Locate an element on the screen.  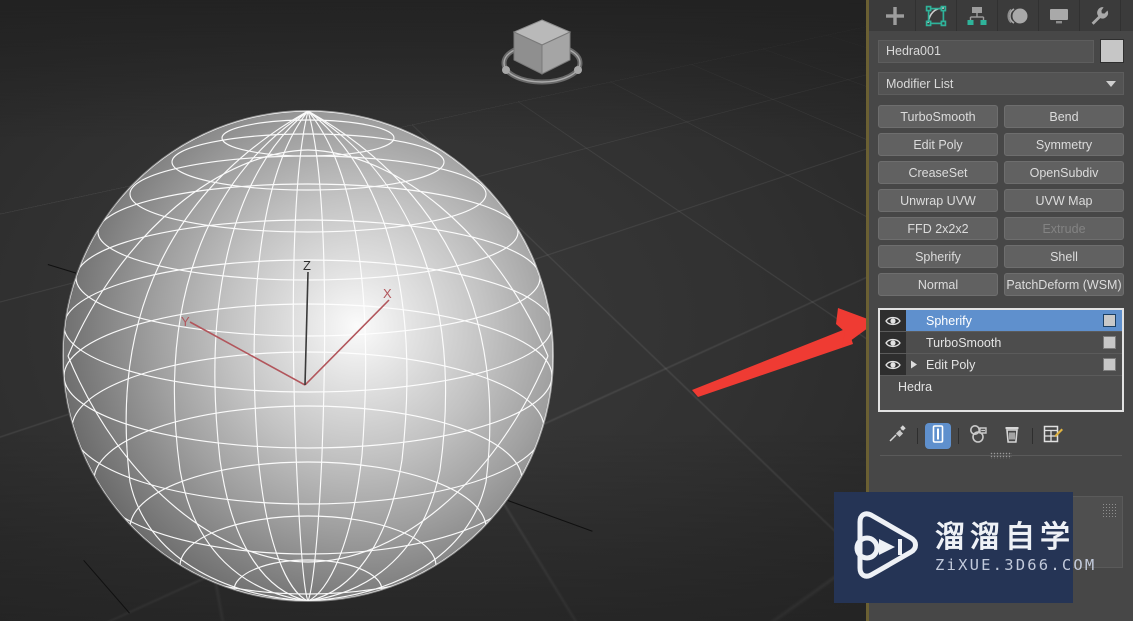
axis-label-x: X is located at coordinates (387, 293).